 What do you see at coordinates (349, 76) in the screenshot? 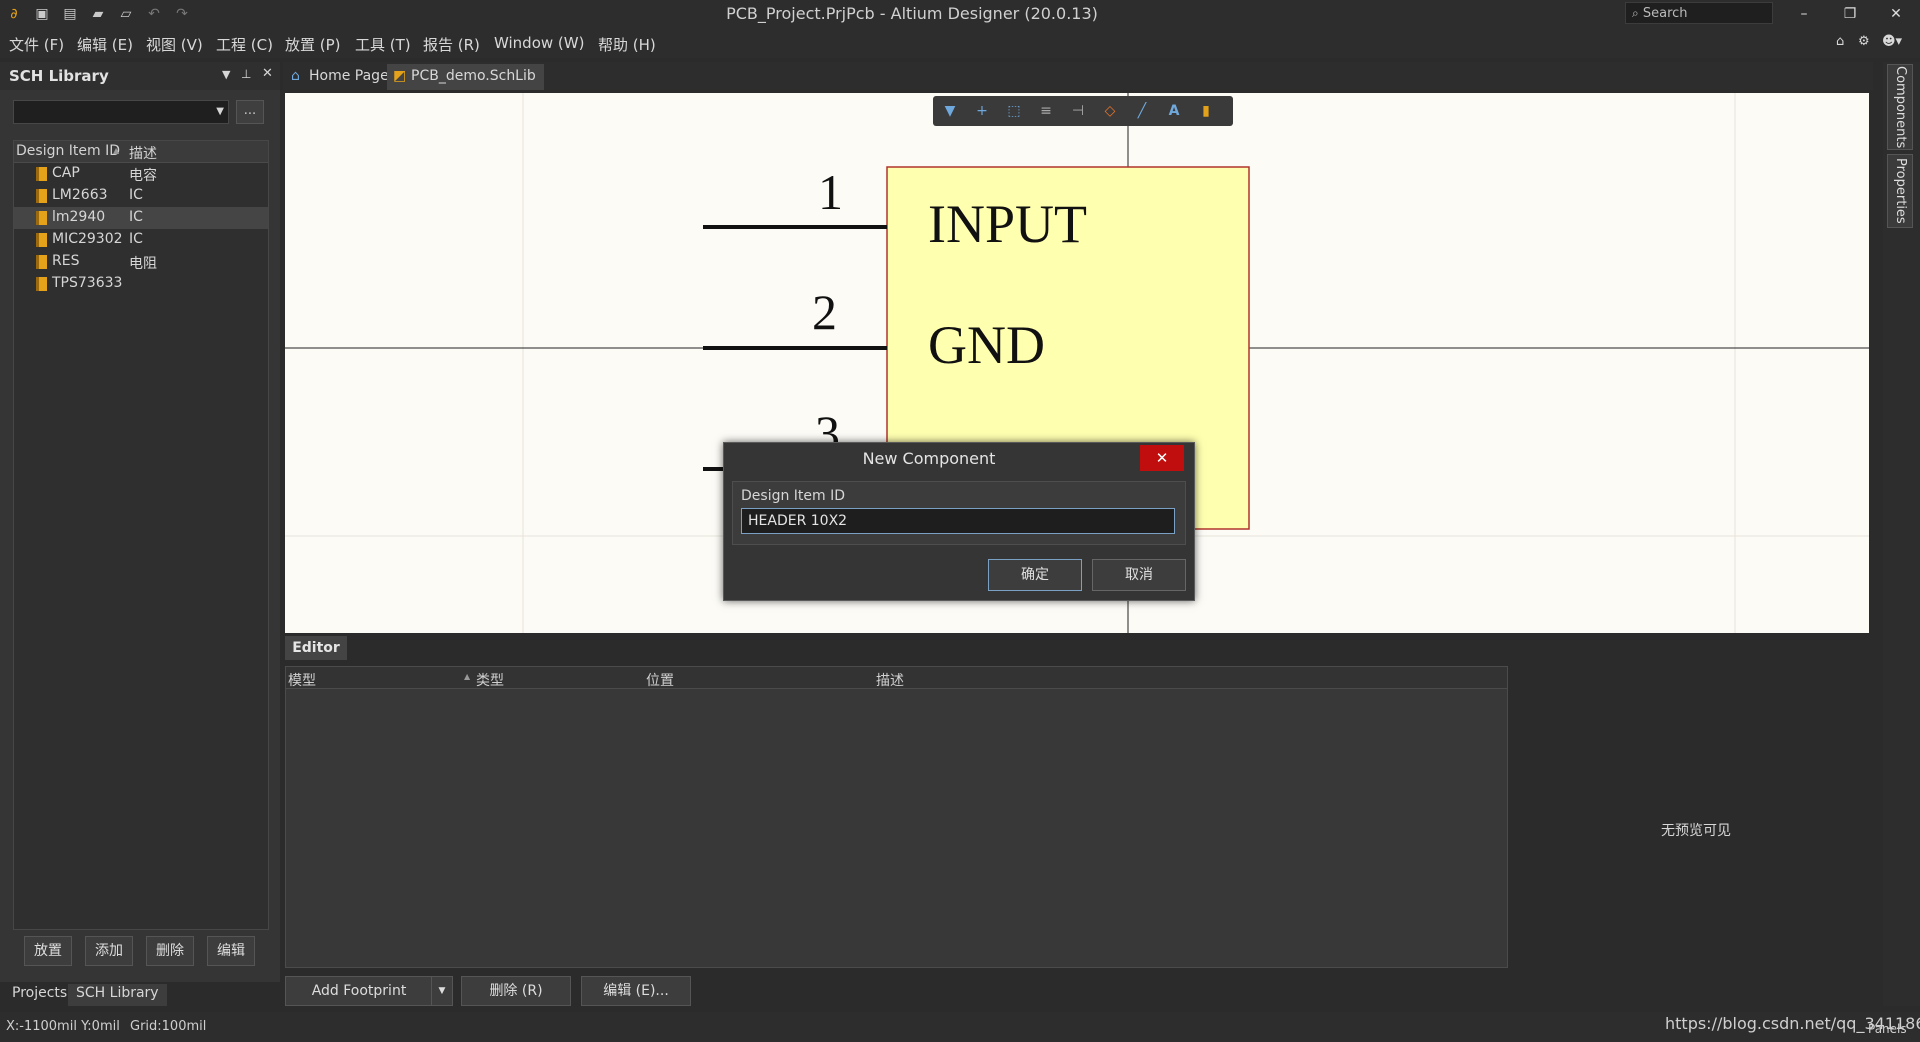
I see `tab-label: Home Page` at bounding box center [349, 76].